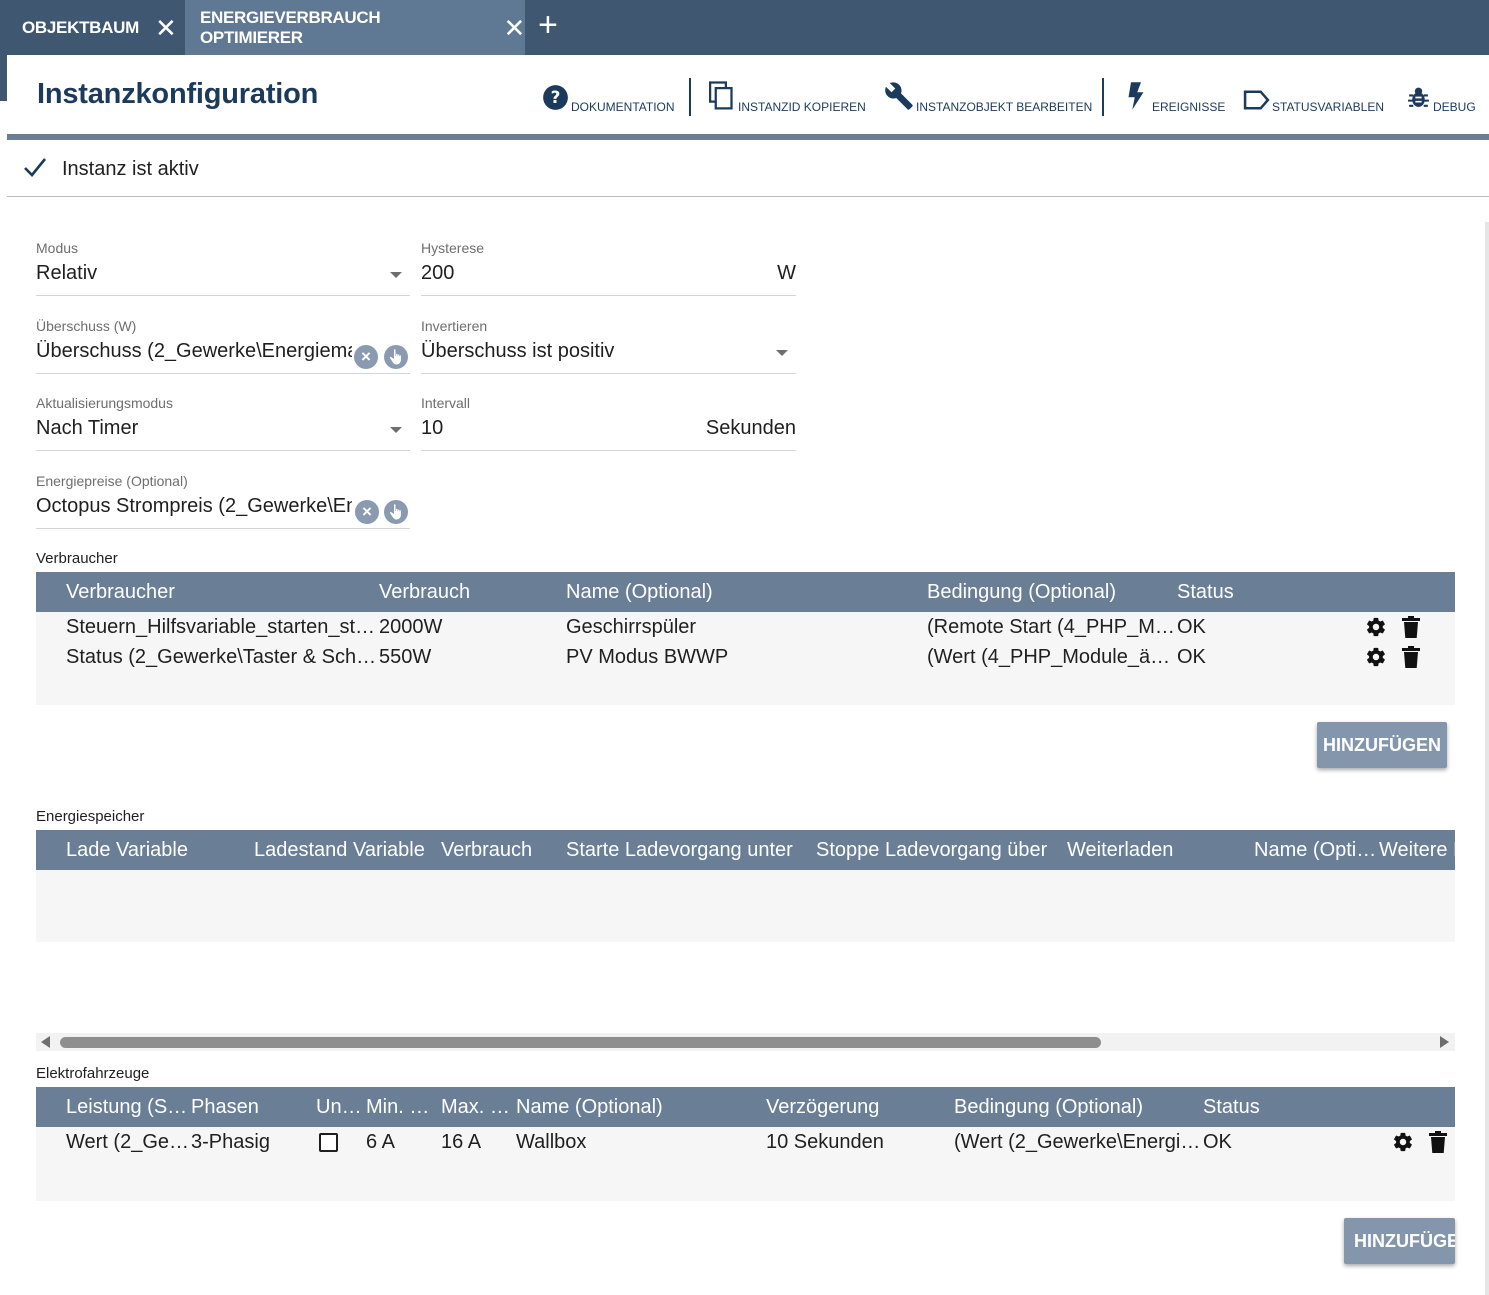 This screenshot has height=1295, width=1489. Describe the element at coordinates (230, 1142) in the screenshot. I see `cell-phasen: 3-Phasig` at that location.